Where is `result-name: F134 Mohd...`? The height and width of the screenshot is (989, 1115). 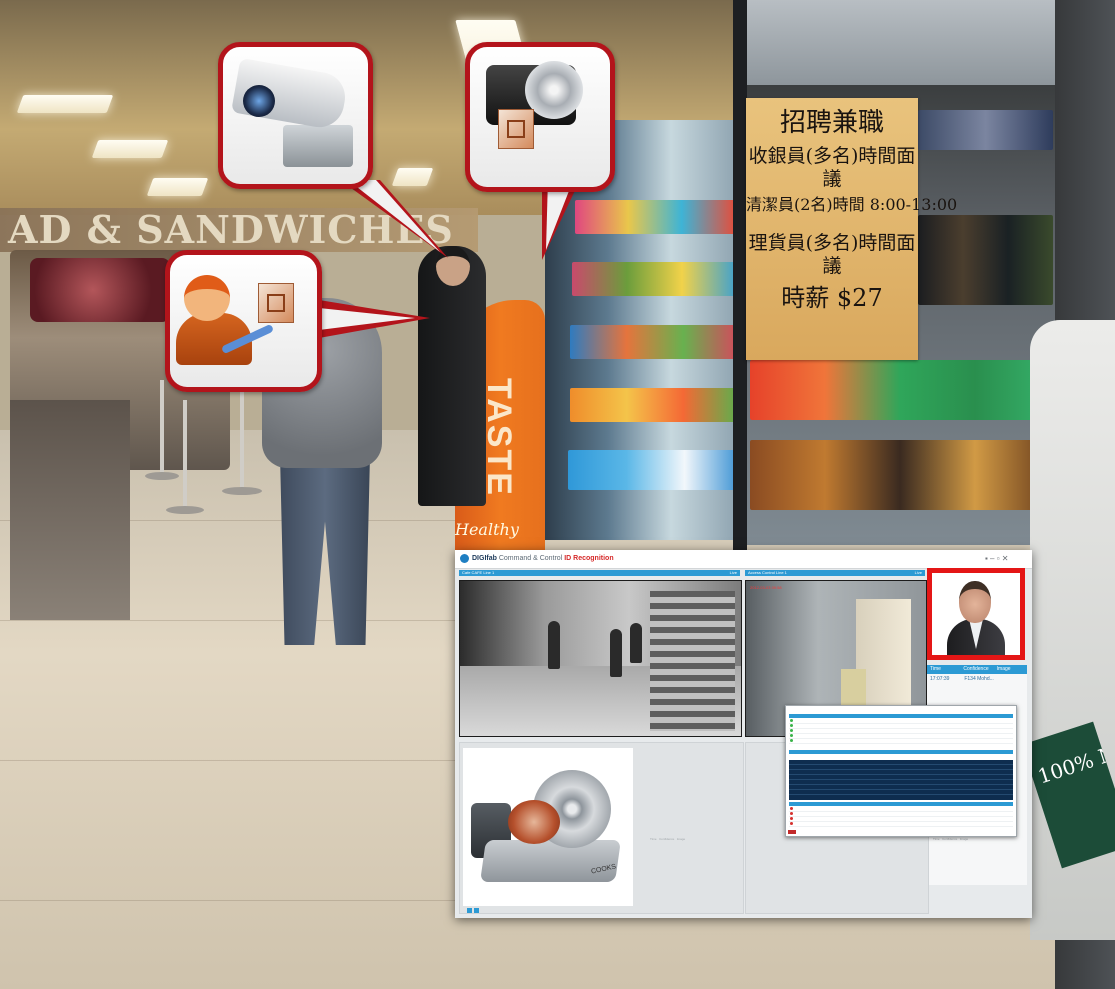 result-name: F134 Mohd... is located at coordinates (979, 679).